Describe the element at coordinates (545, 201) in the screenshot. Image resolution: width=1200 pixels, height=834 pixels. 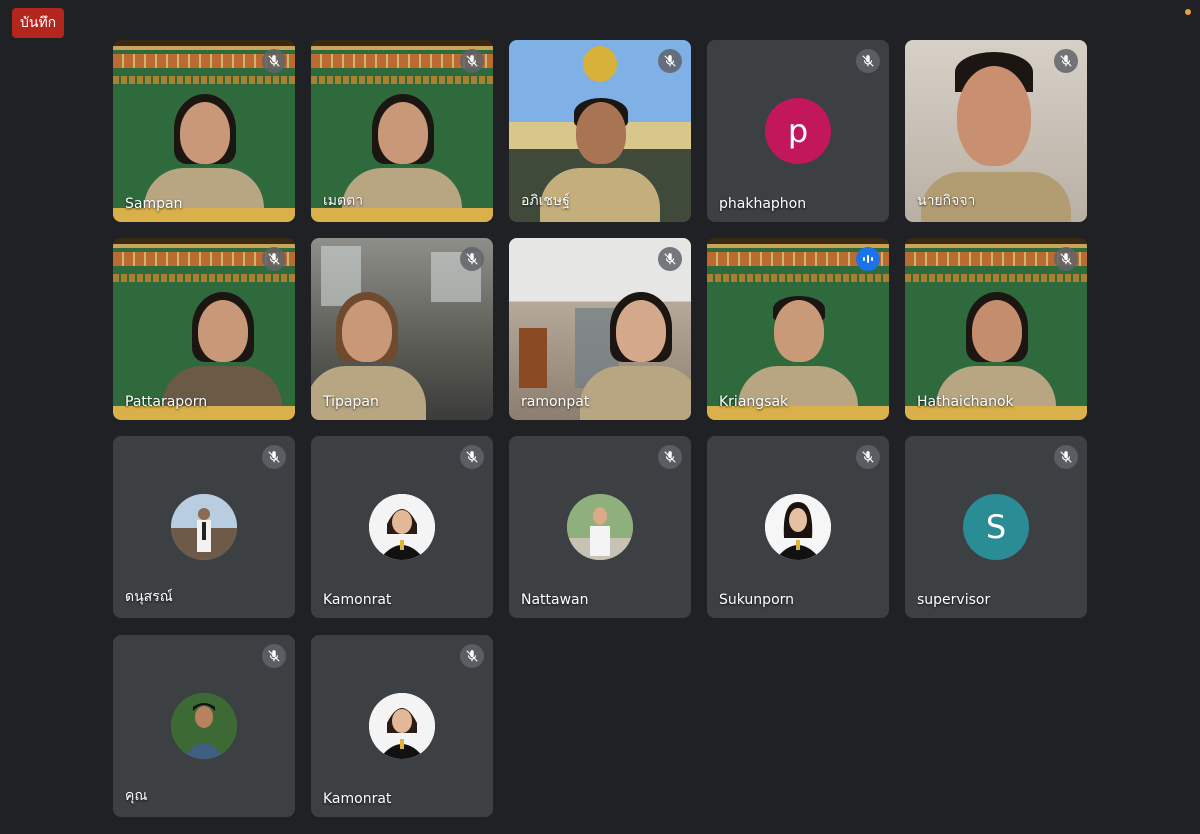
I see `participant-name: อภิเชษฐ์` at that location.